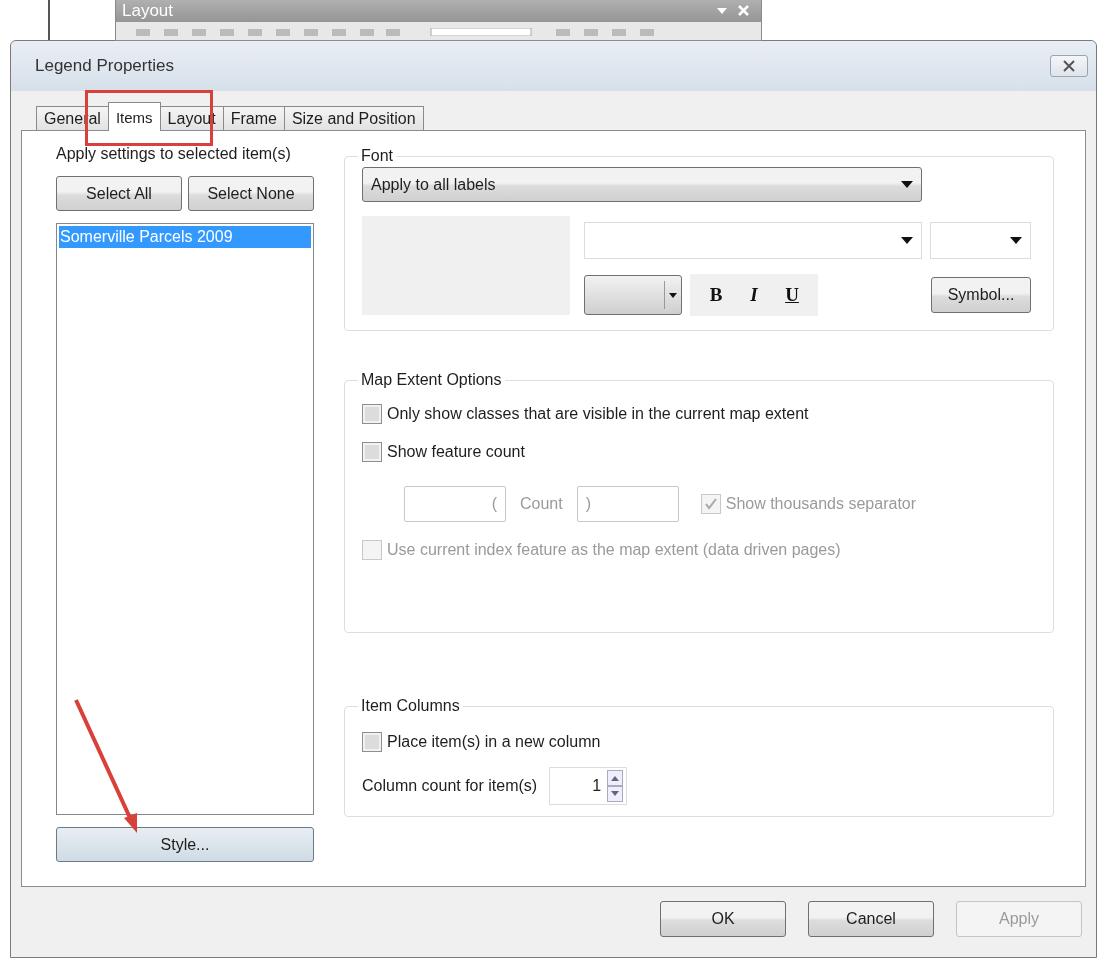 This screenshot has width=1099, height=958. What do you see at coordinates (431, 380) in the screenshot?
I see `group-title: Map Extent Options` at bounding box center [431, 380].